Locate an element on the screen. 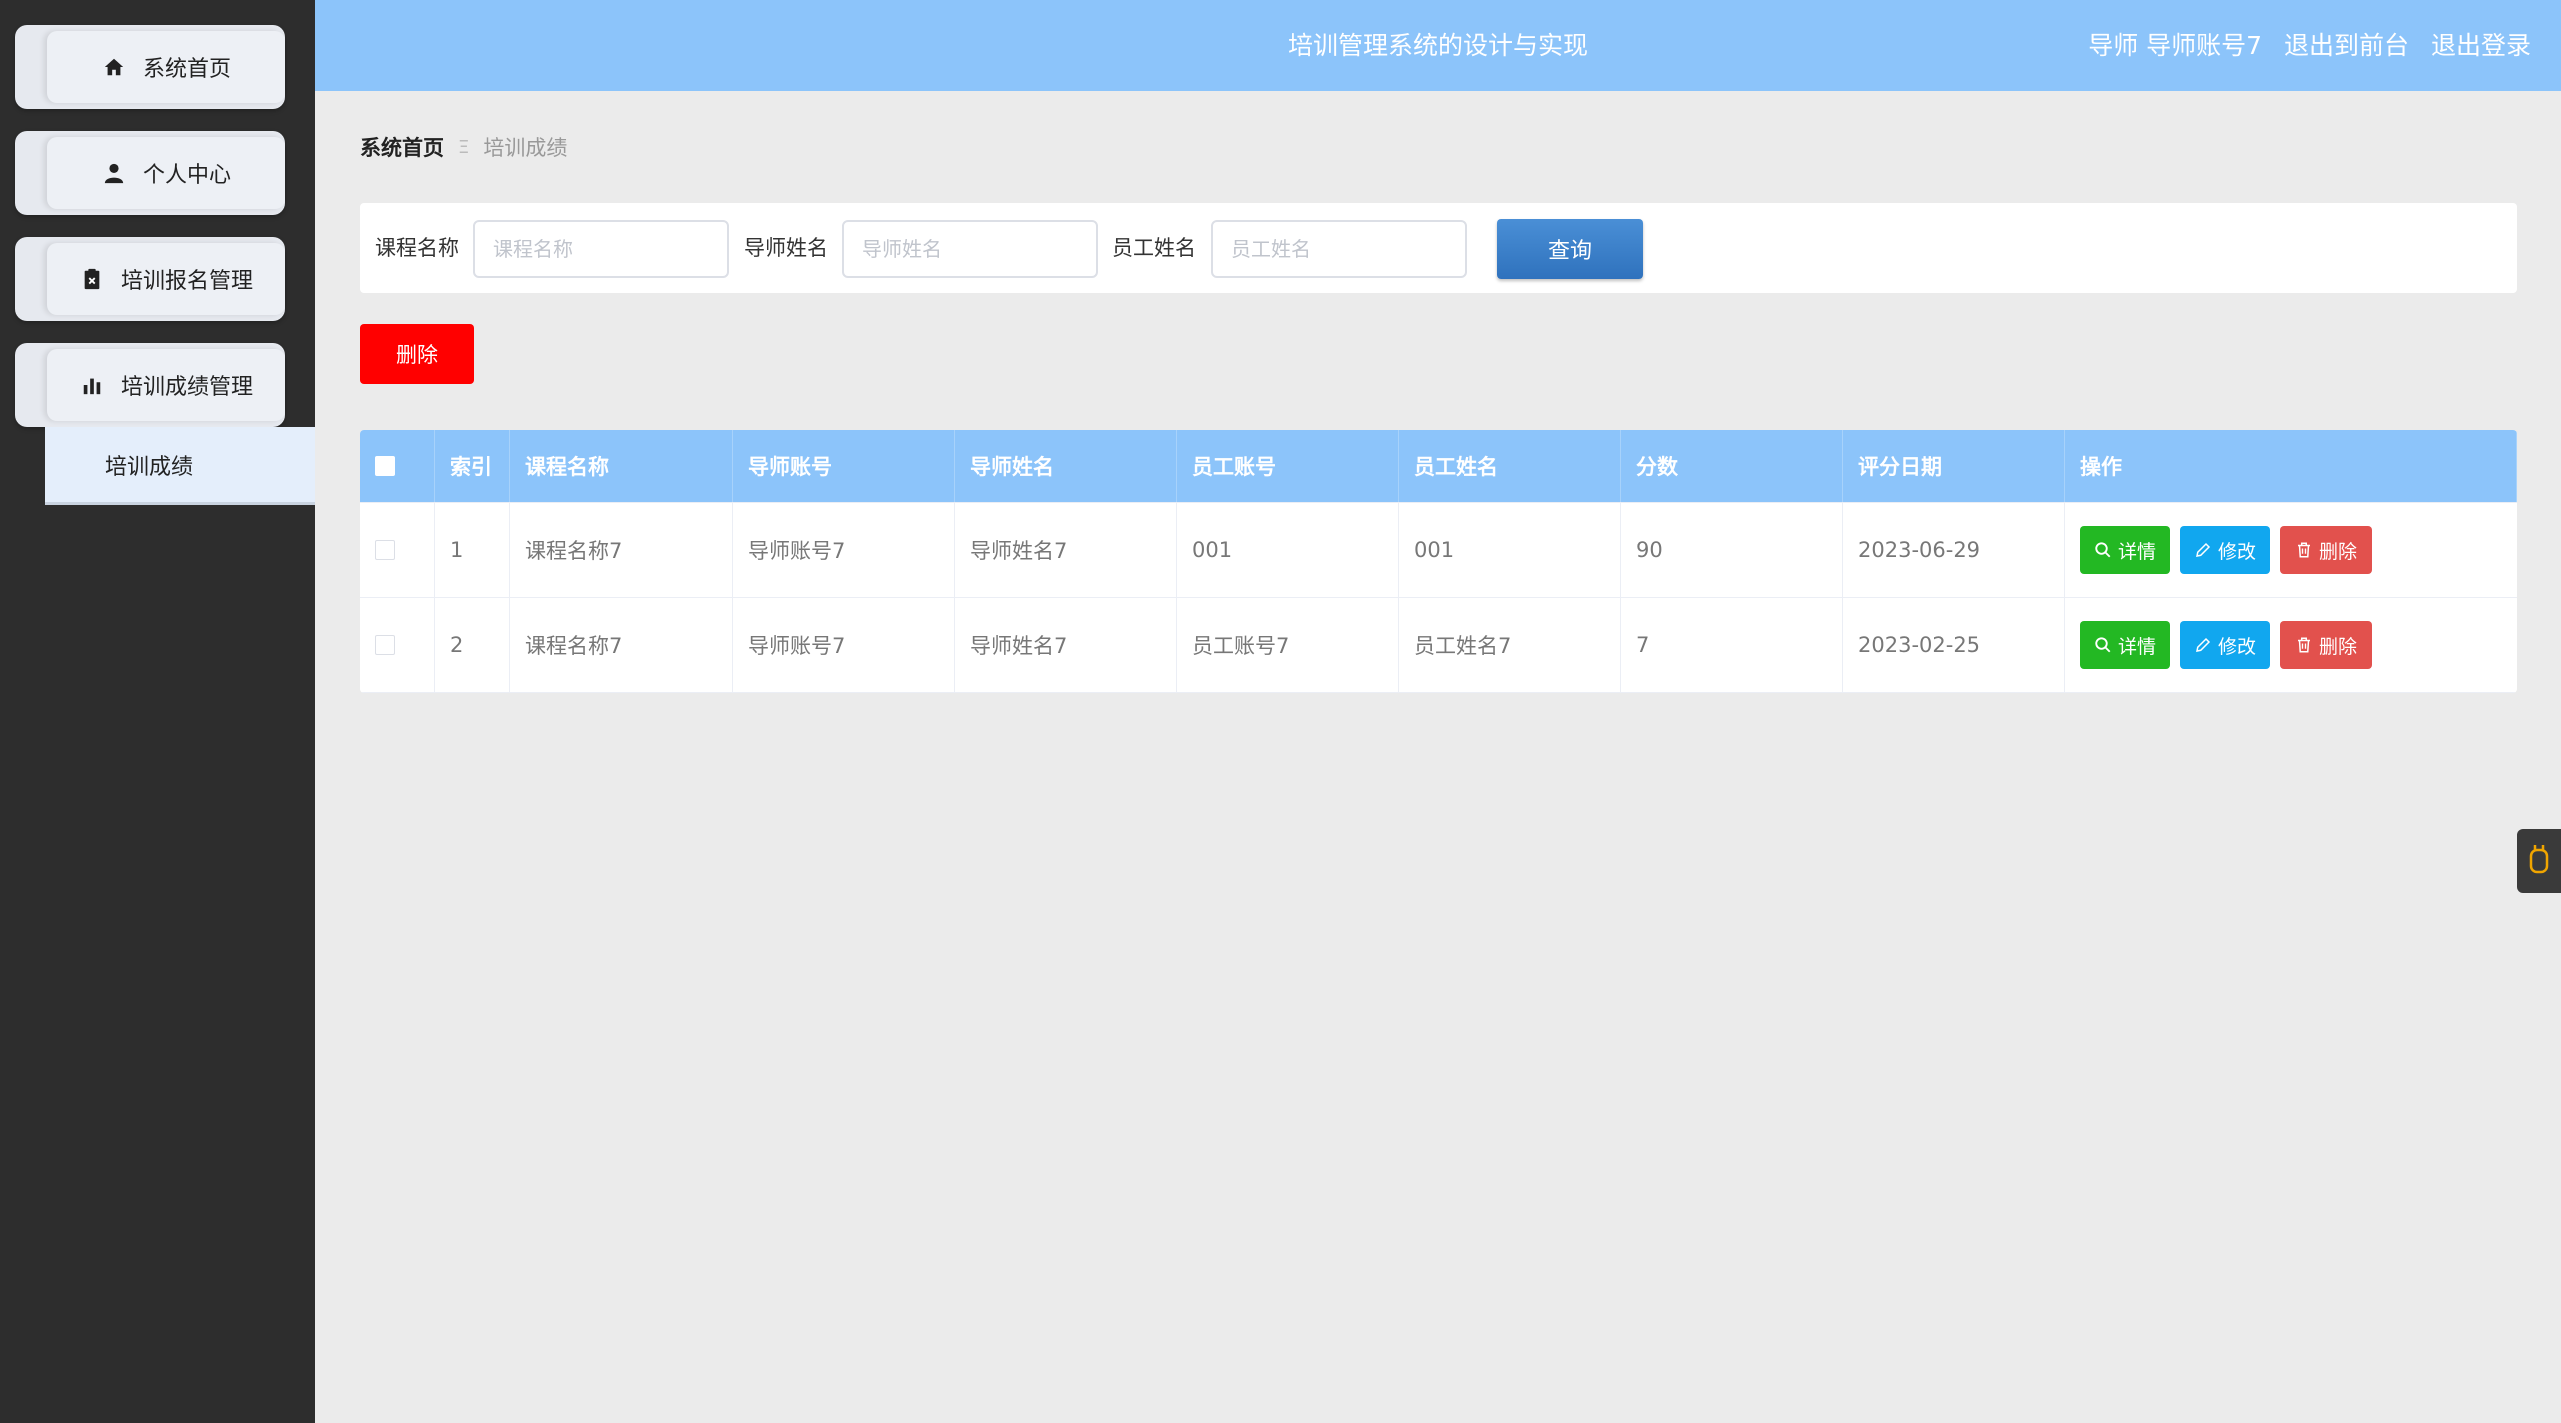 The height and width of the screenshot is (1423, 2561). home-icon is located at coordinates (114, 67).